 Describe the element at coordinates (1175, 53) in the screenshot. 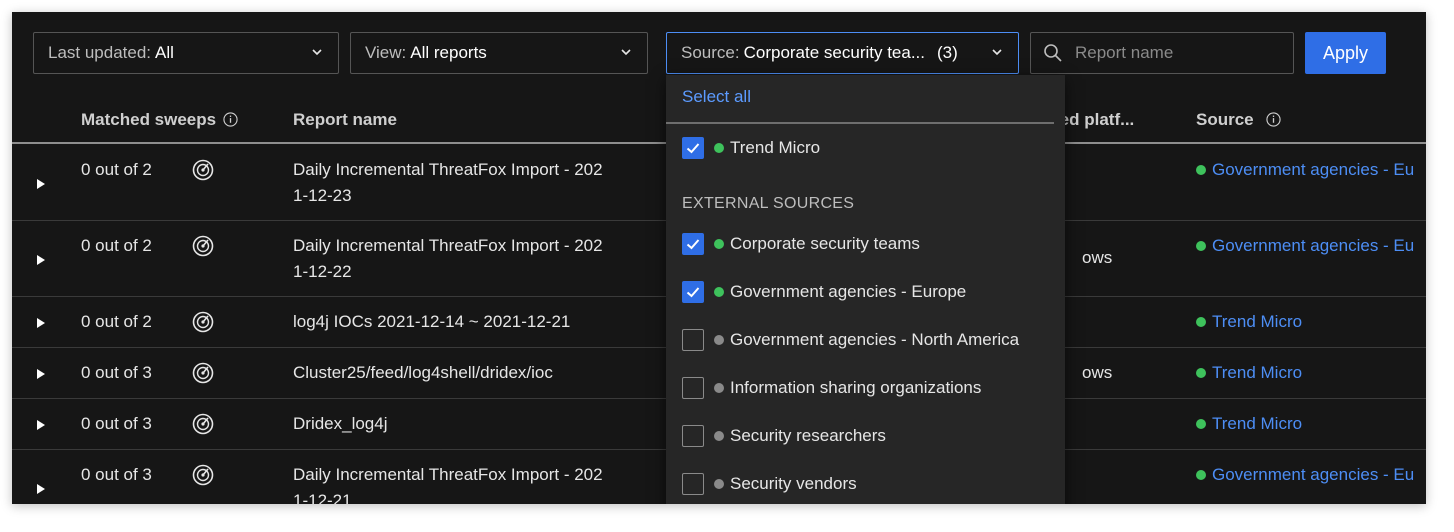

I see `report-name-input` at that location.